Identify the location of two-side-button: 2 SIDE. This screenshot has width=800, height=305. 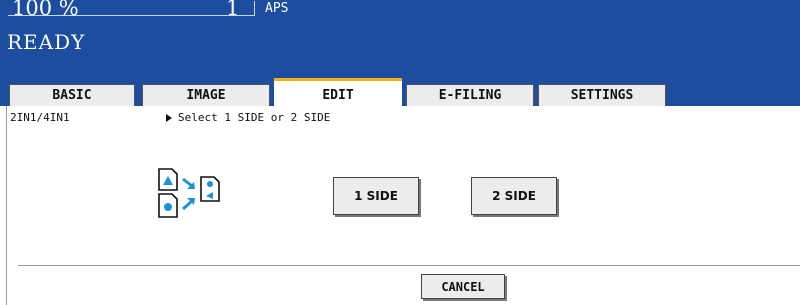
(514, 196).